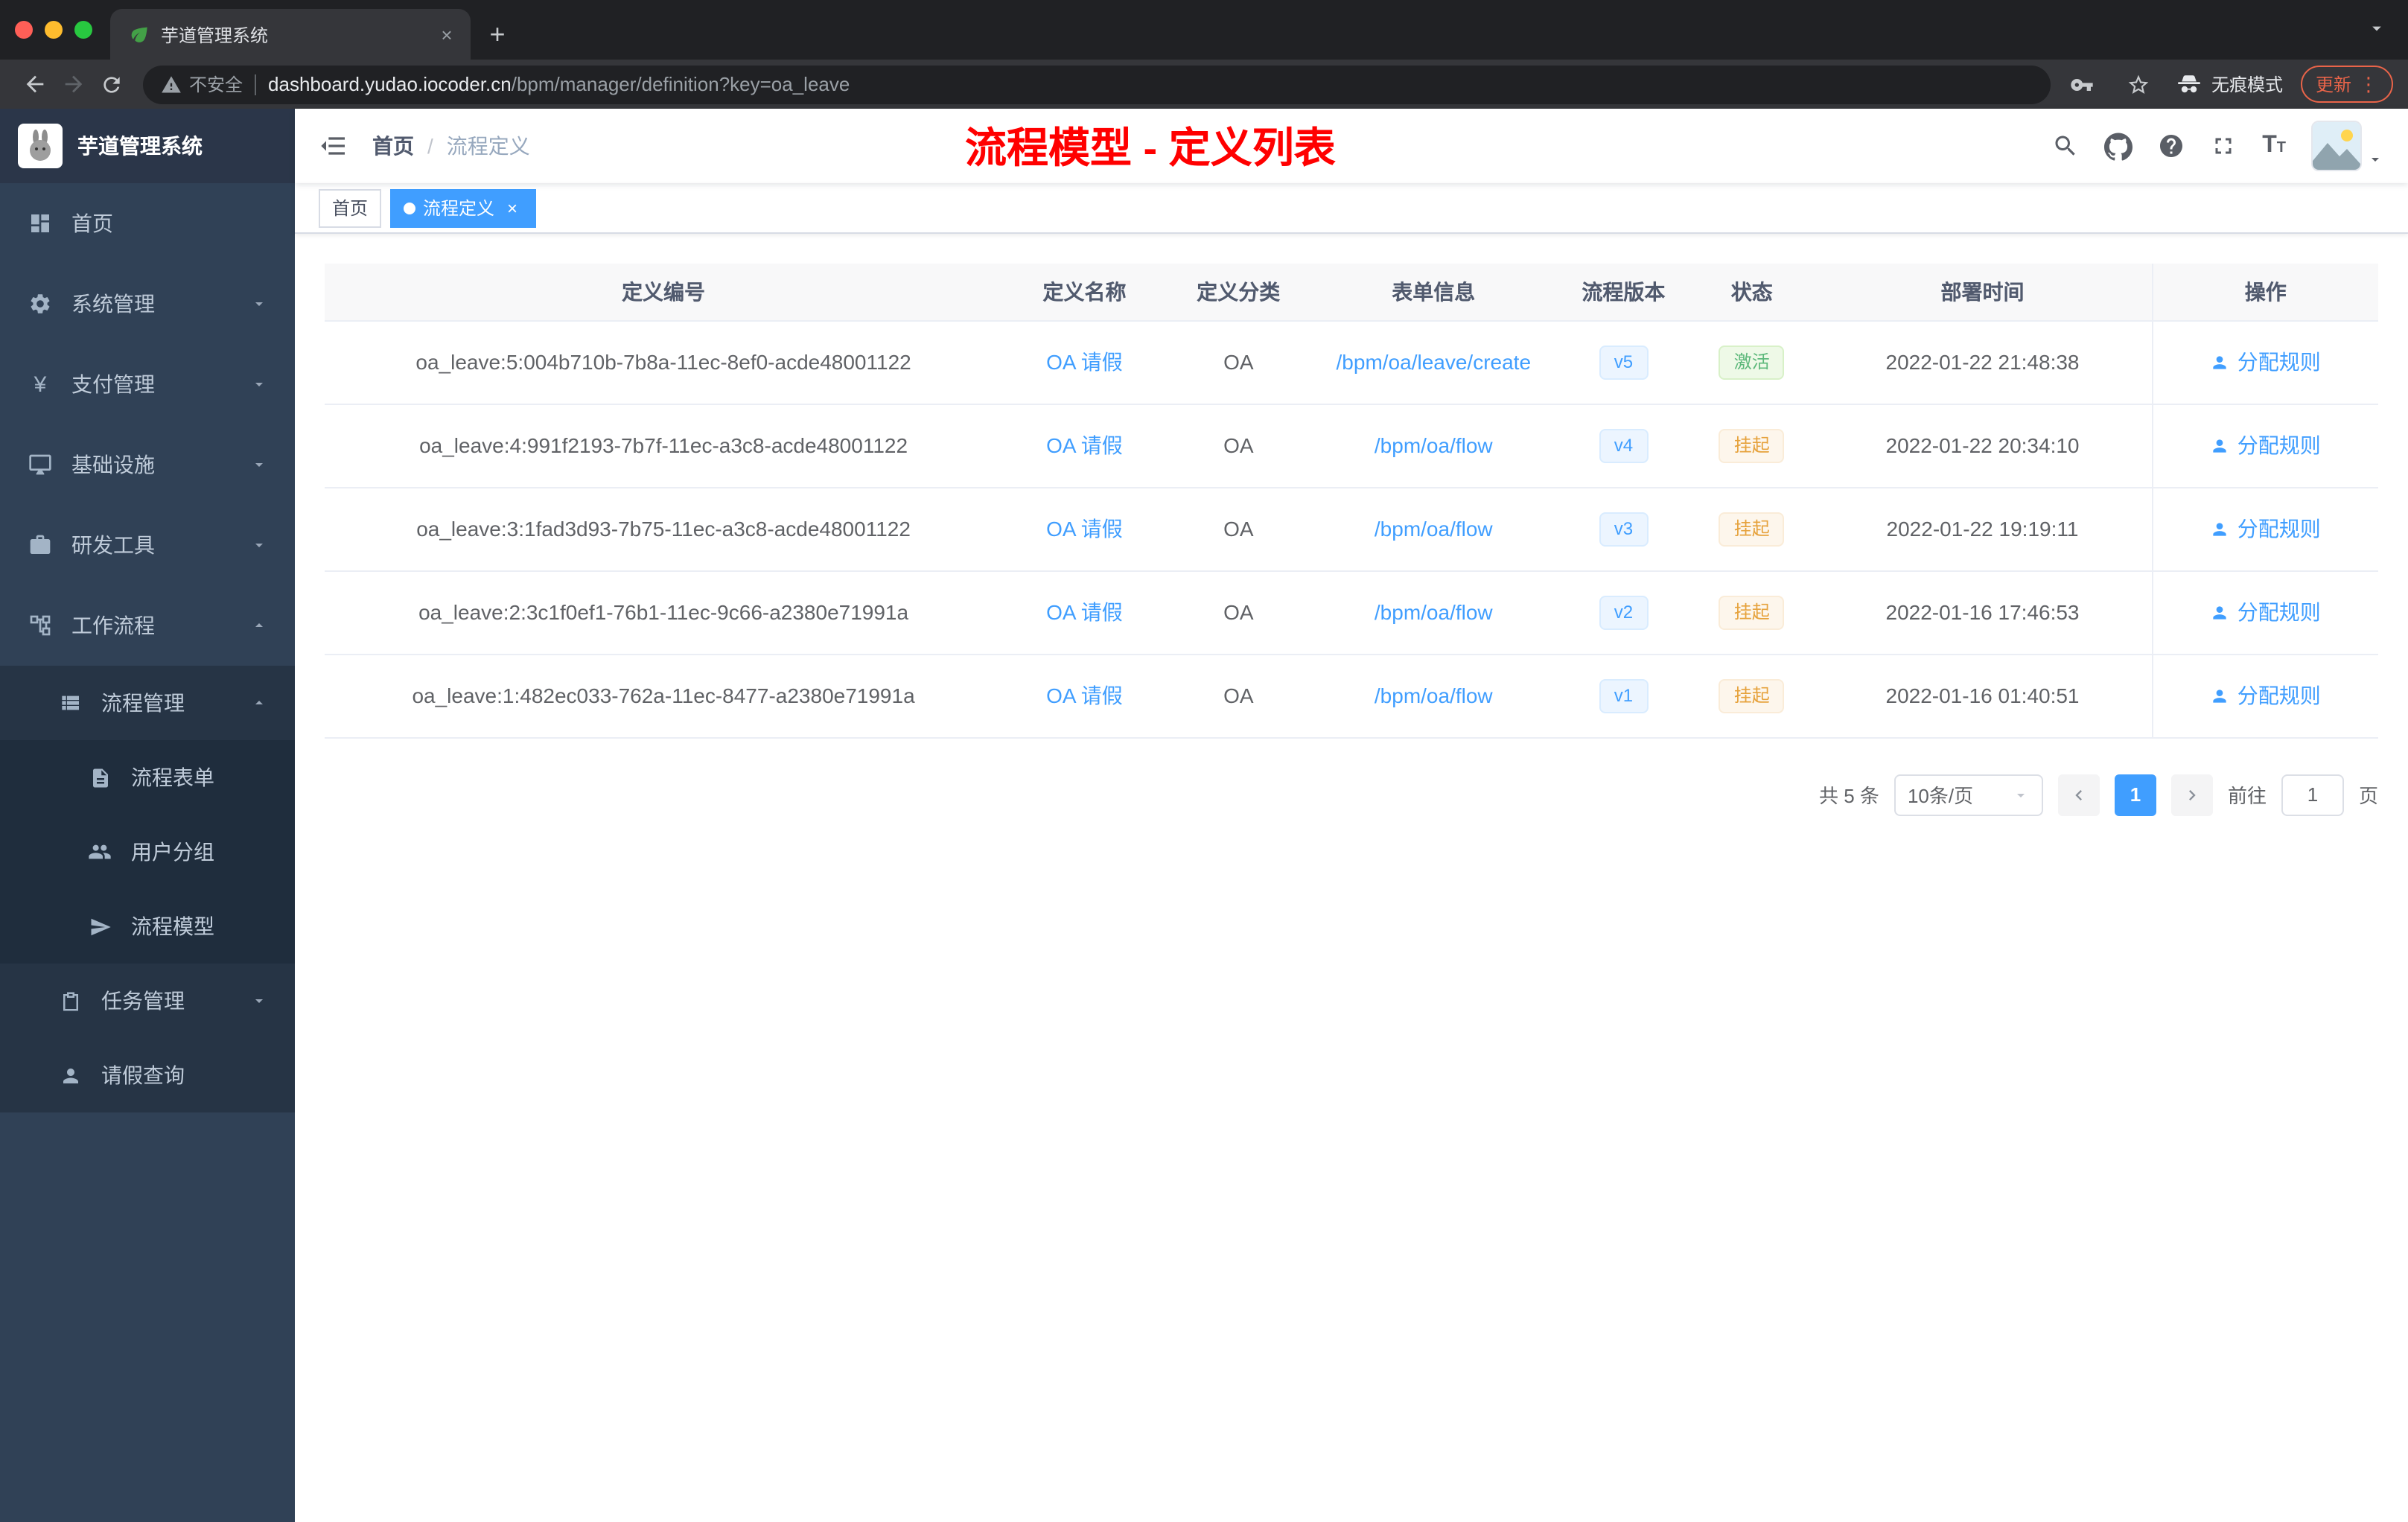 The height and width of the screenshot is (1522, 2408). Describe the element at coordinates (40, 223) in the screenshot. I see `dashboard-icon` at that location.